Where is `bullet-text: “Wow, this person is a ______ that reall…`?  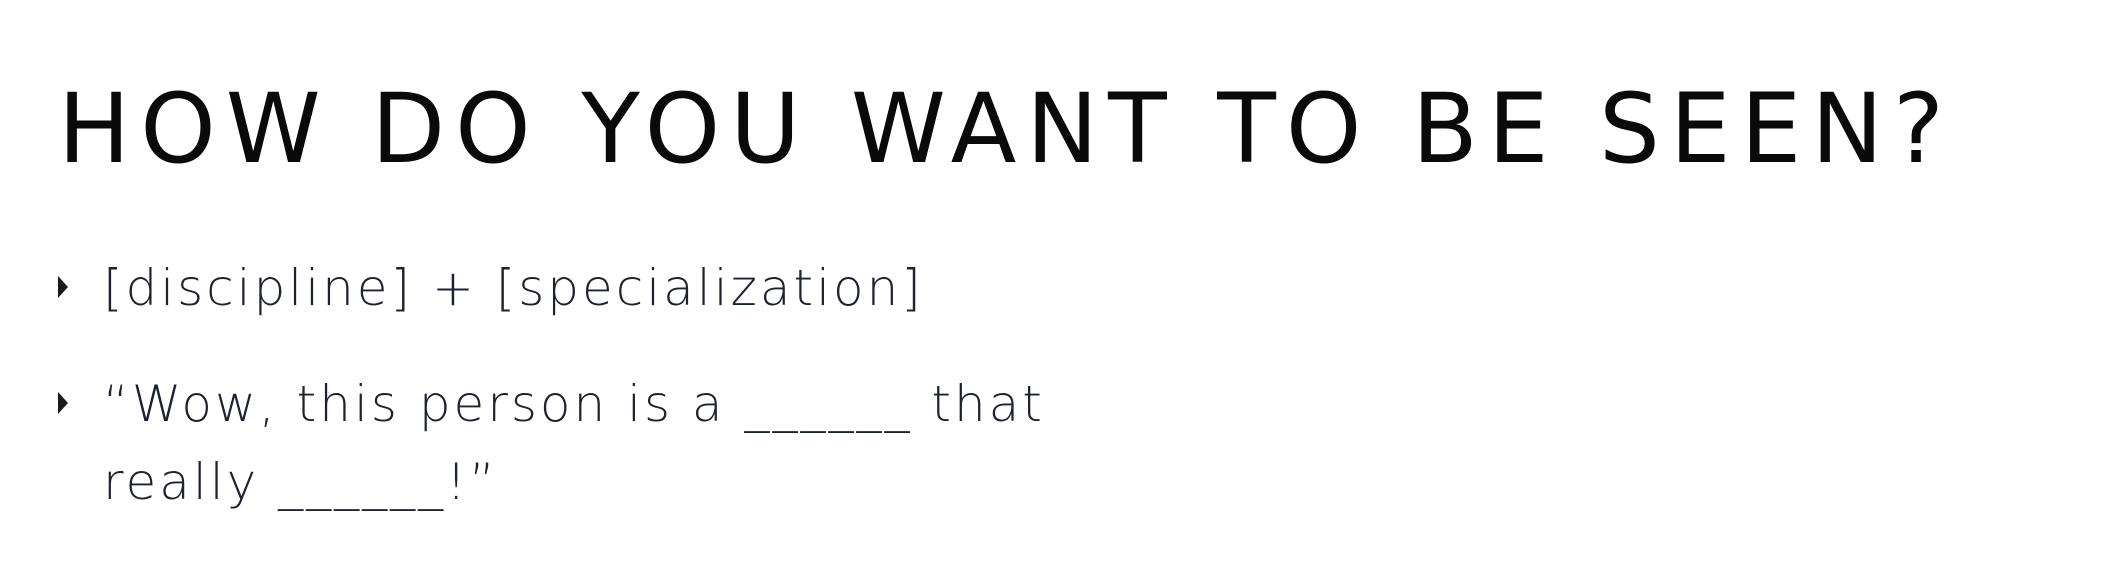
bullet-text: “Wow, this person is a ______ that reall… is located at coordinates (574, 443).